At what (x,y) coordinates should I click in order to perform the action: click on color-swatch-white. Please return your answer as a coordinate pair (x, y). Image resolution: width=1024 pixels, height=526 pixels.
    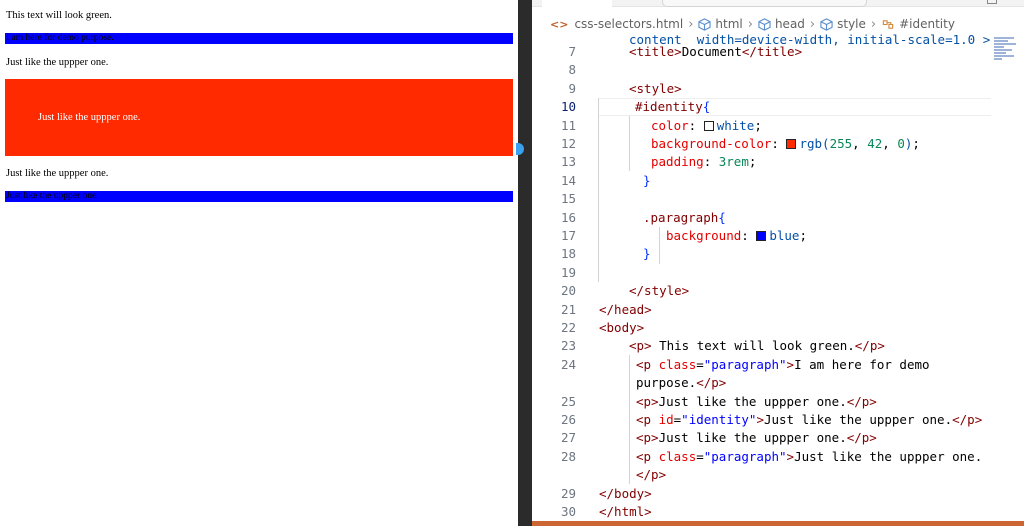
    Looking at the image, I should click on (708, 125).